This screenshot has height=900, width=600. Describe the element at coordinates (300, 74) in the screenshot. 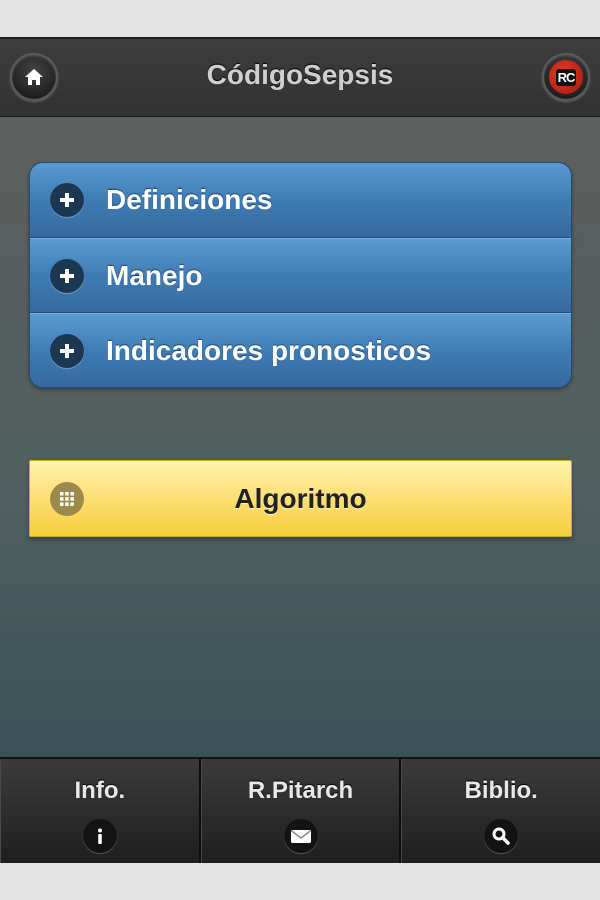

I see `page-title: CódigoSepsis` at that location.